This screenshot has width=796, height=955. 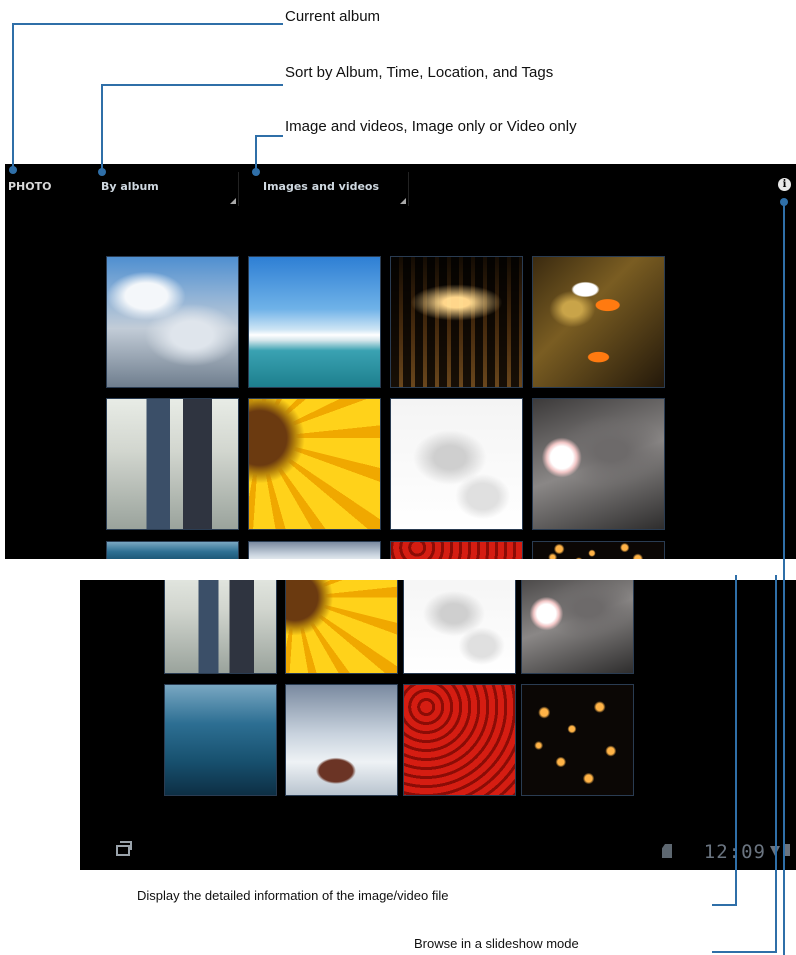 I want to click on media-type-dropdown: Images and videos, so click(x=334, y=189).